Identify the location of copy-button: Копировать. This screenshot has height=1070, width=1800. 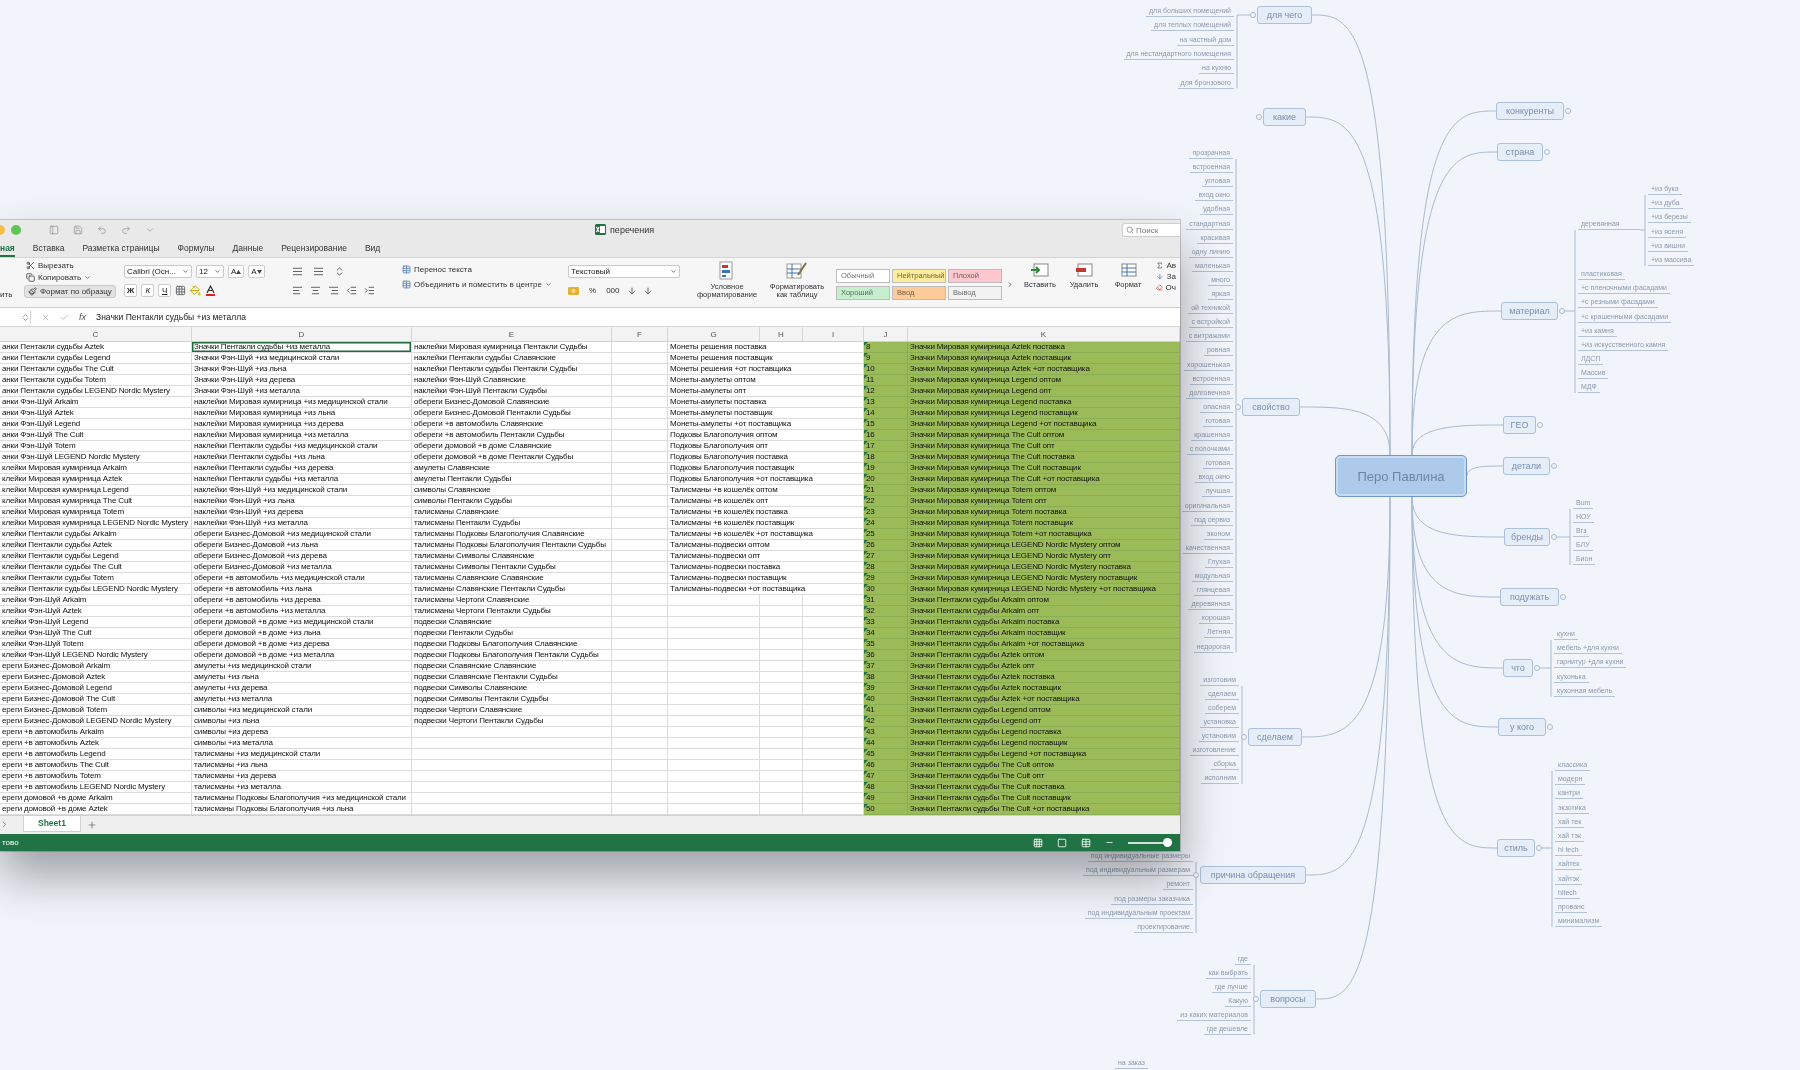
(70, 277).